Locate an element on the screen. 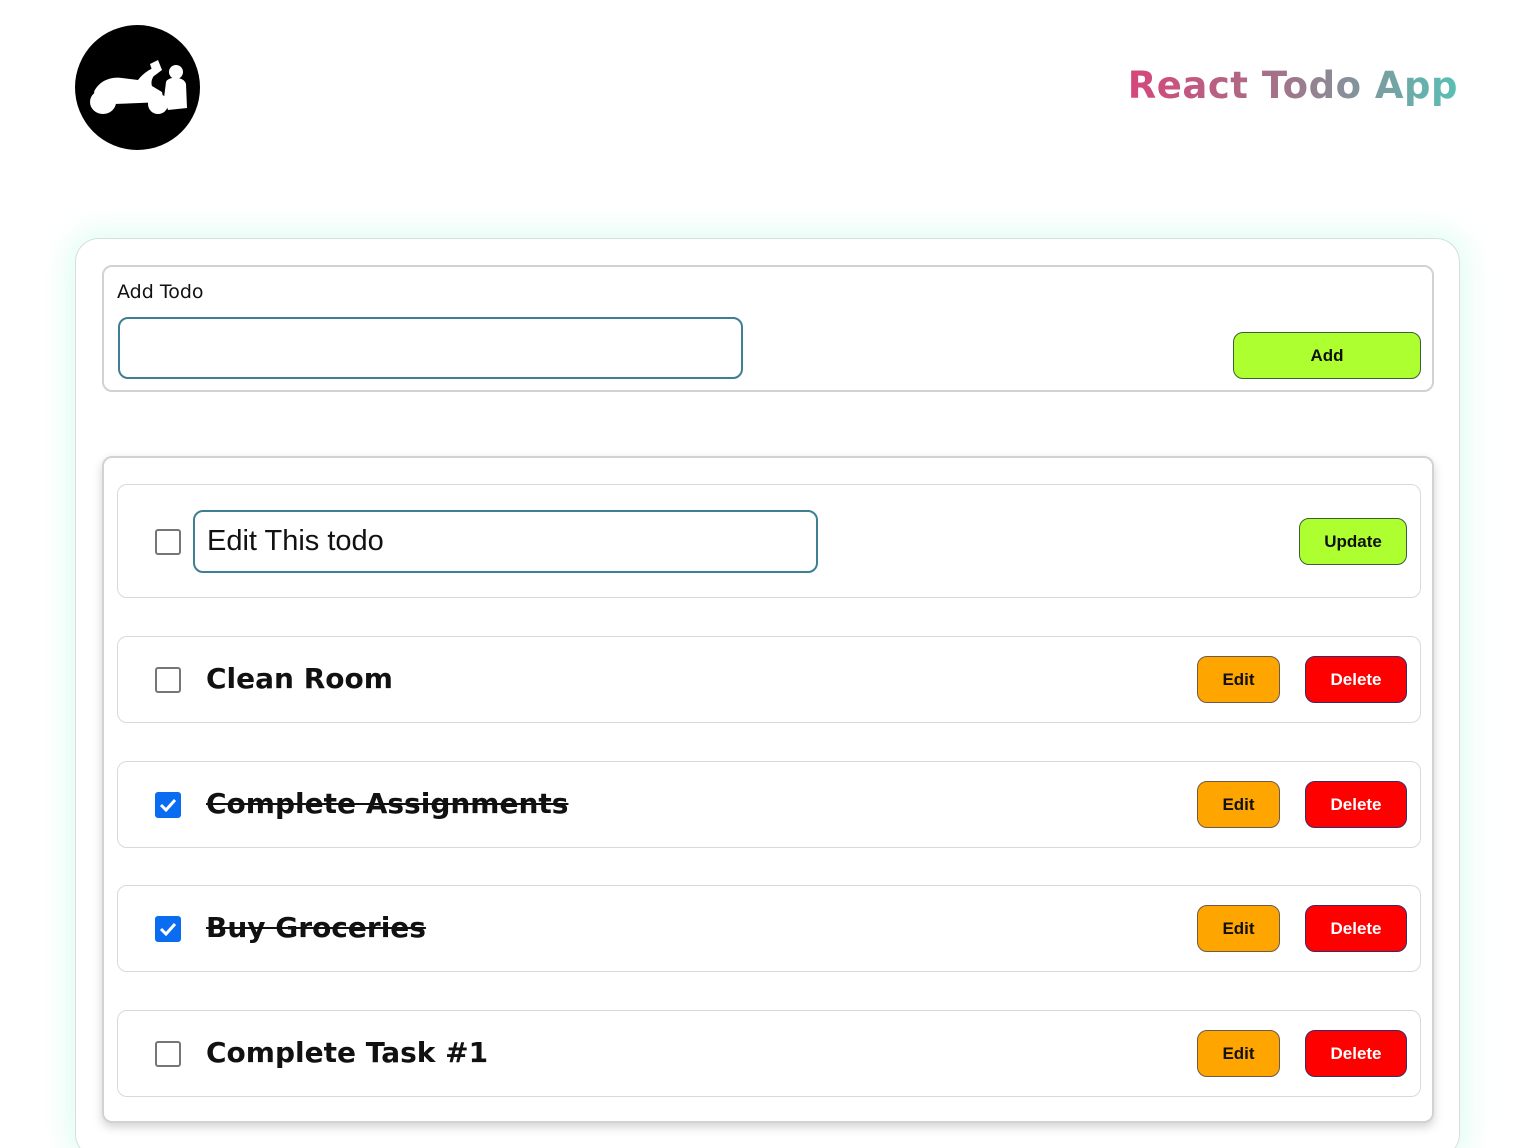 This screenshot has width=1514, height=1148. edit-todo-input is located at coordinates (505, 541).